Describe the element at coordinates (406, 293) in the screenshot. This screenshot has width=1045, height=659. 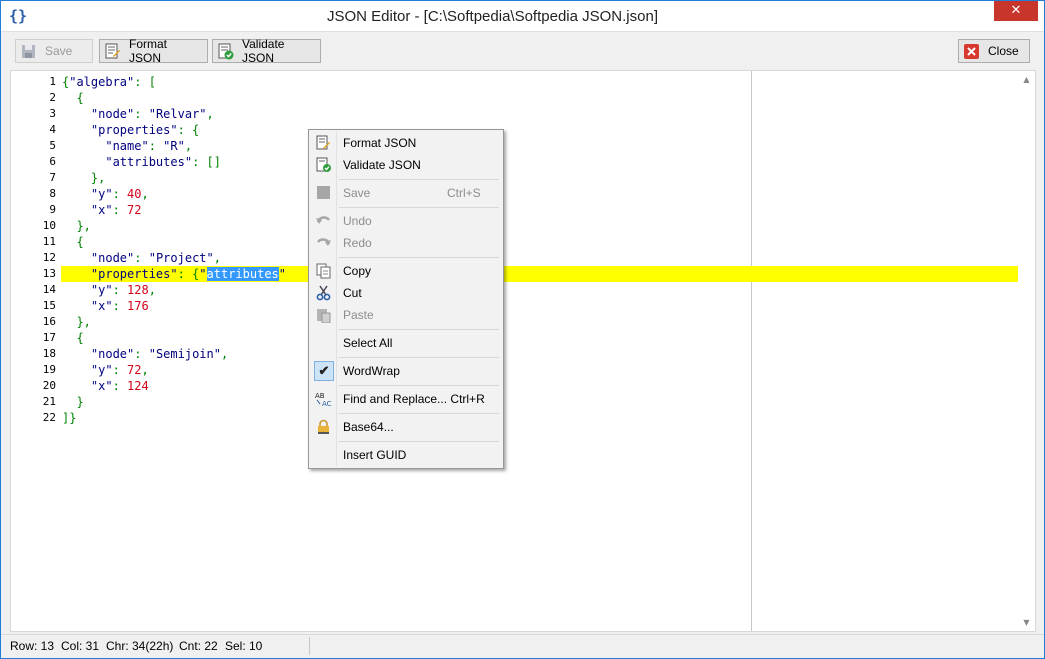
I see `menu-item-cut: Cut` at that location.